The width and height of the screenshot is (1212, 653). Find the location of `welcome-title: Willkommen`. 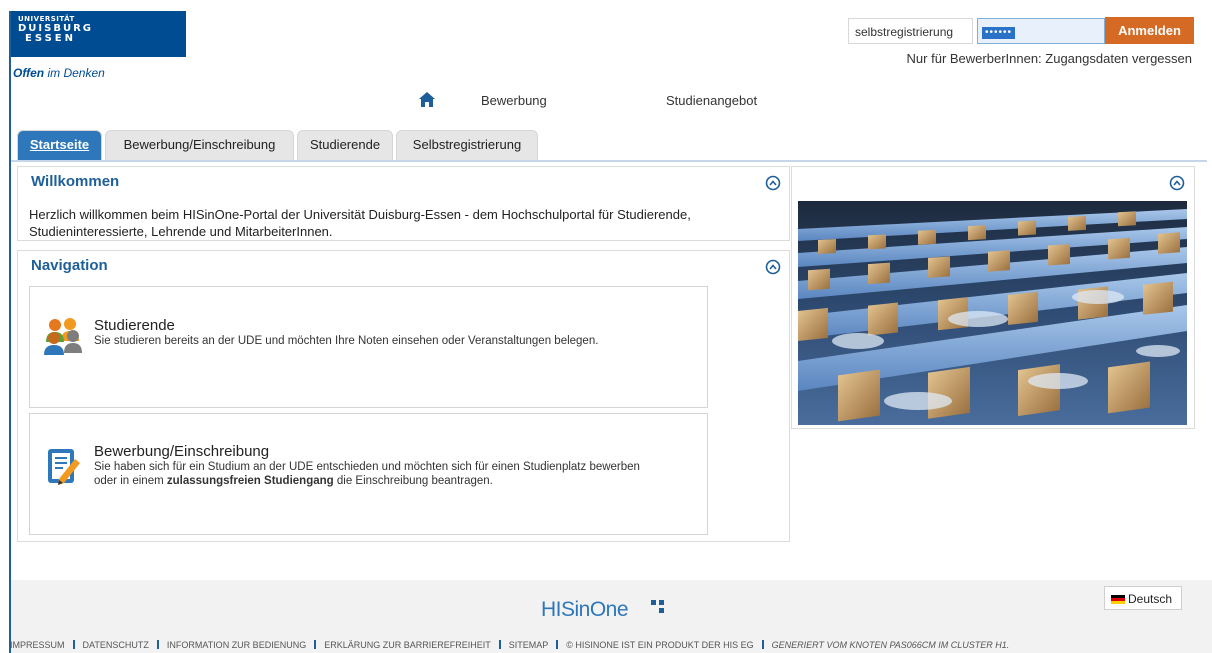

welcome-title: Willkommen is located at coordinates (75, 181).